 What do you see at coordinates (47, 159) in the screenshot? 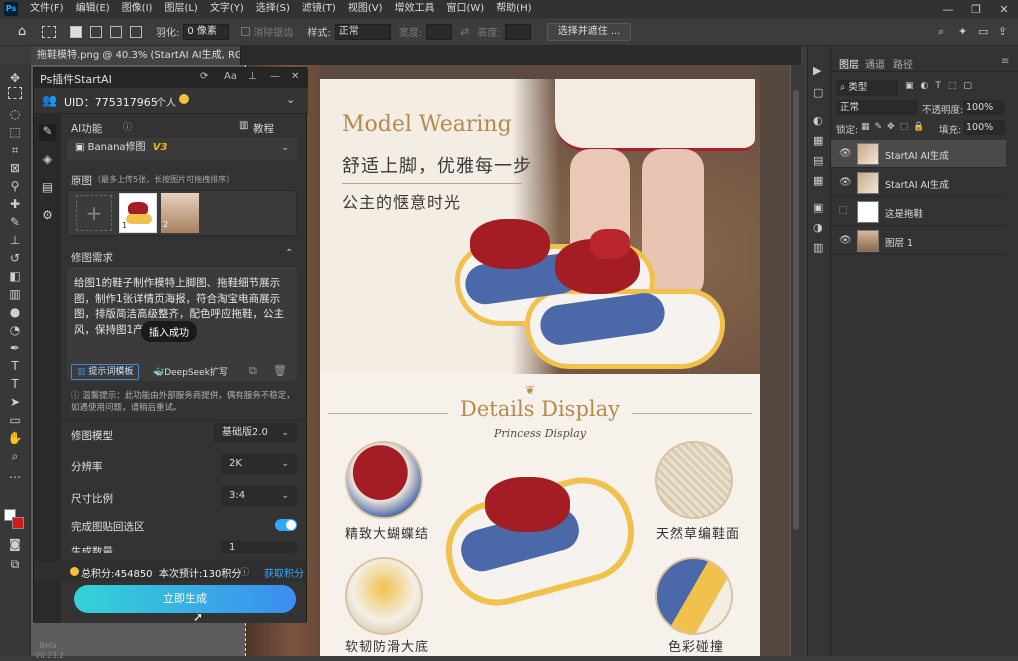
I see `layers-stack-icon: ◈` at bounding box center [47, 159].